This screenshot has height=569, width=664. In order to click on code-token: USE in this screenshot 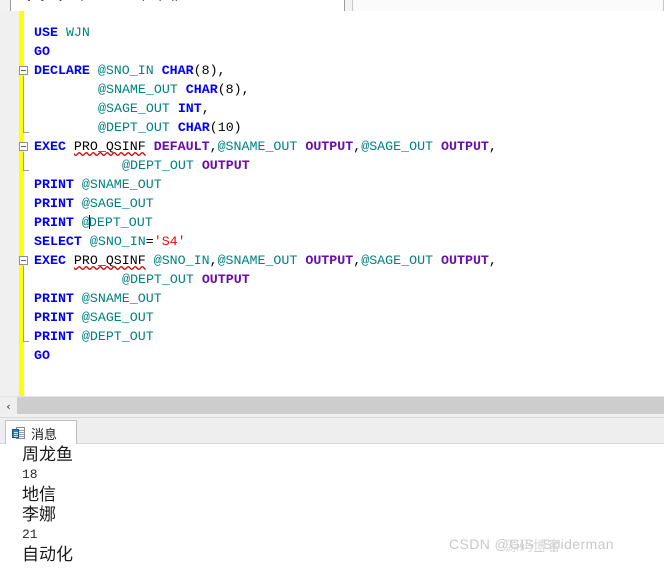, I will do `click(46, 32)`.